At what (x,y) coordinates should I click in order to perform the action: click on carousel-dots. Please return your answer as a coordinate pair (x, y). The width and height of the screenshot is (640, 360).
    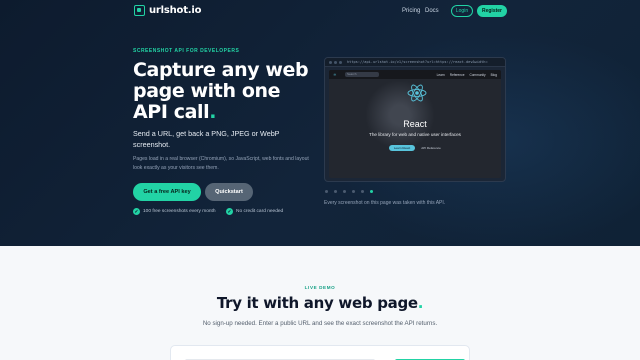
    Looking at the image, I should click on (349, 191).